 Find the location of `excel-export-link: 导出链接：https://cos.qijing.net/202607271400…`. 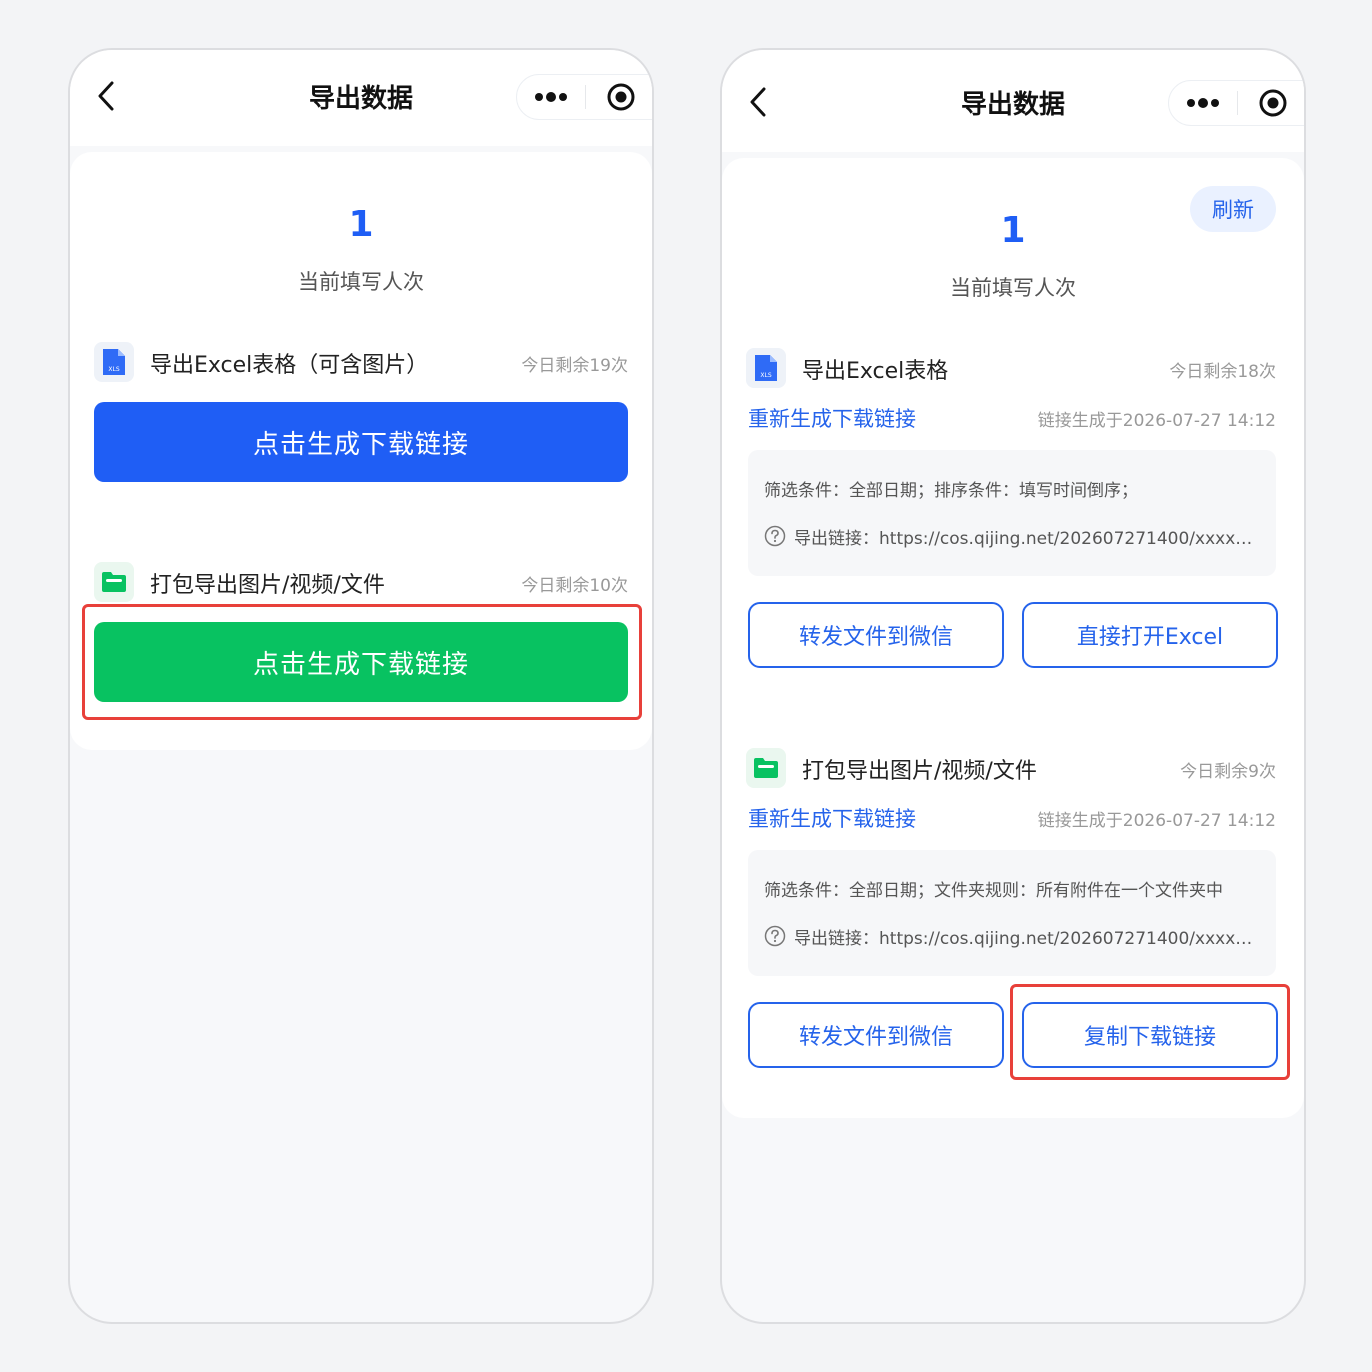

excel-export-link: 导出链接：https://cos.qijing.net/202607271400… is located at coordinates (1011, 536).